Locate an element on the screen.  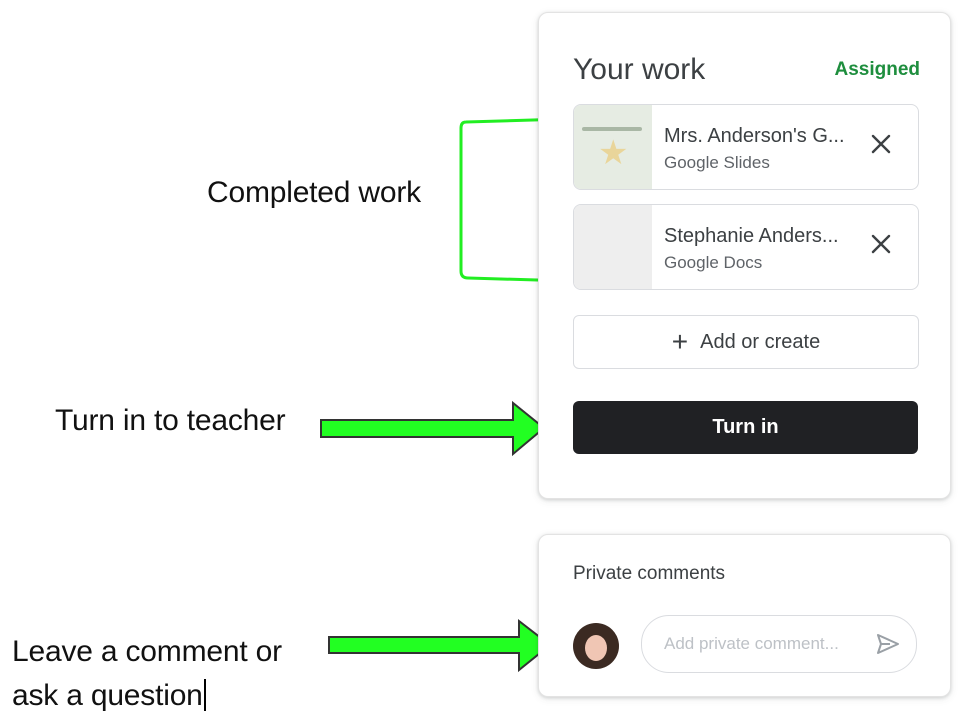
leave-comment-line1: Leave a comment or is located at coordinates (147, 651).